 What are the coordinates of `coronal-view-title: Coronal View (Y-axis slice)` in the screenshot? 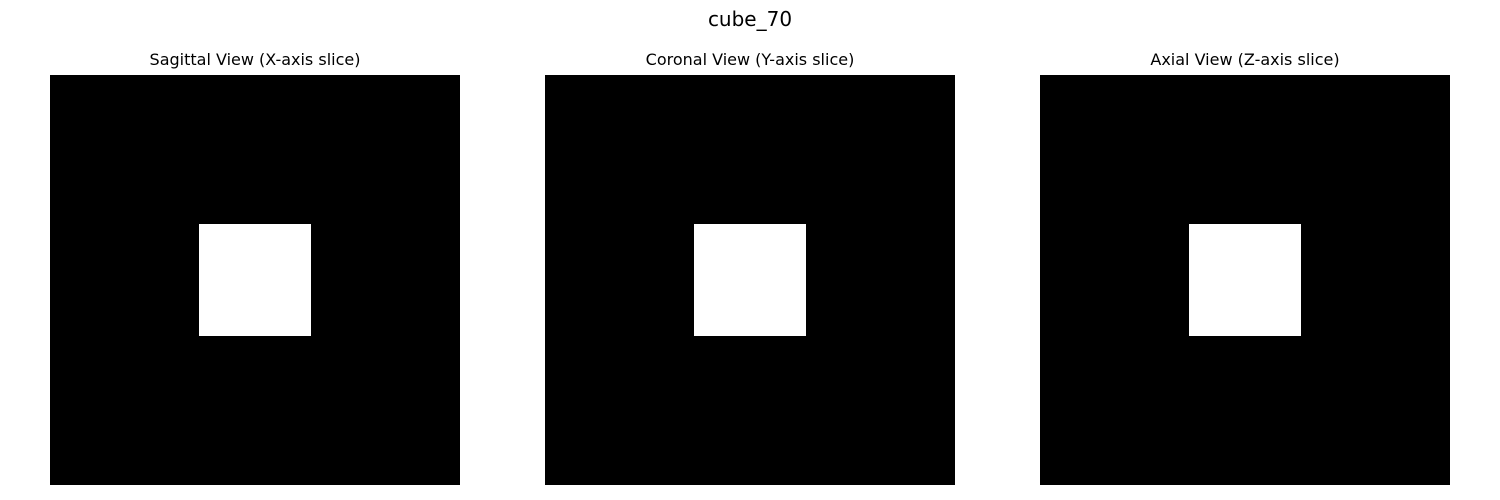 It's located at (750, 59).